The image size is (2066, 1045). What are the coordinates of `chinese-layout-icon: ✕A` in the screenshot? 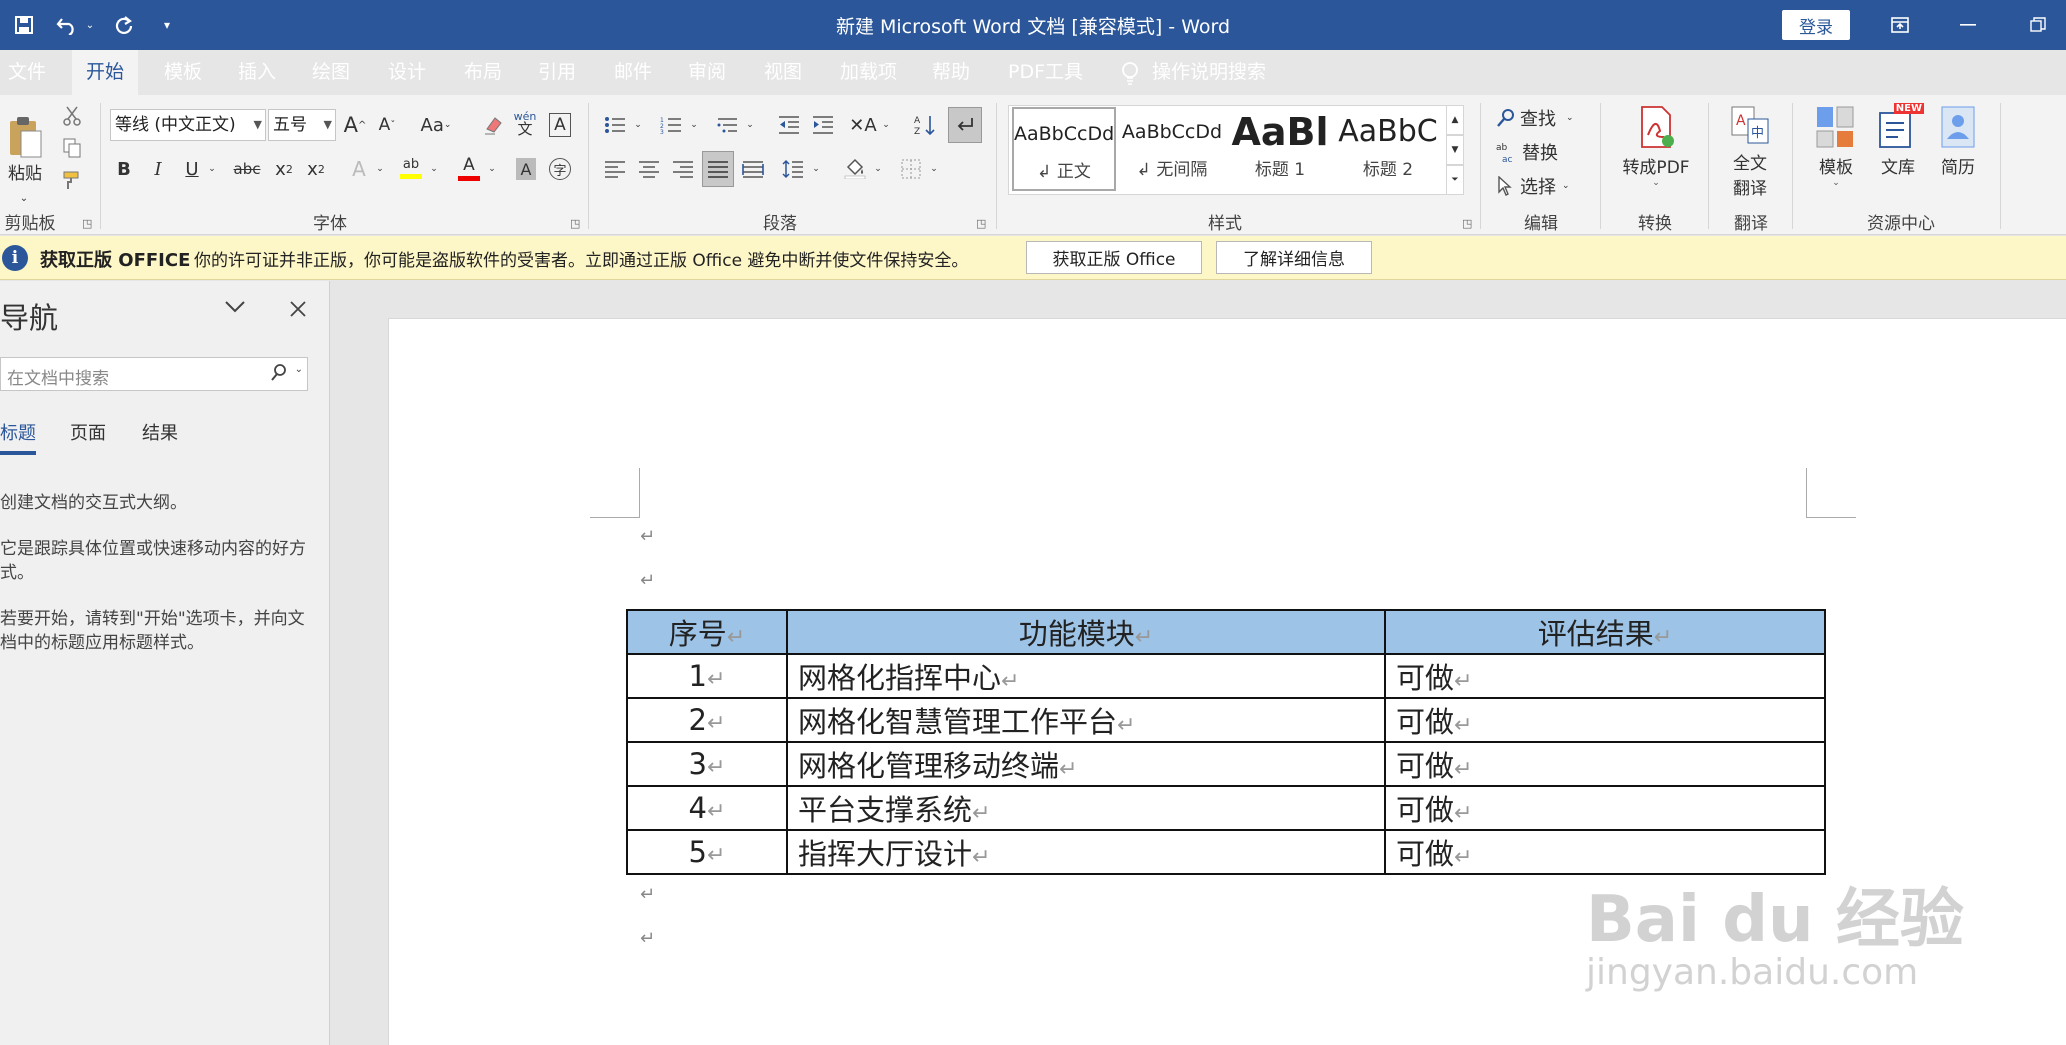 It's located at (863, 125).